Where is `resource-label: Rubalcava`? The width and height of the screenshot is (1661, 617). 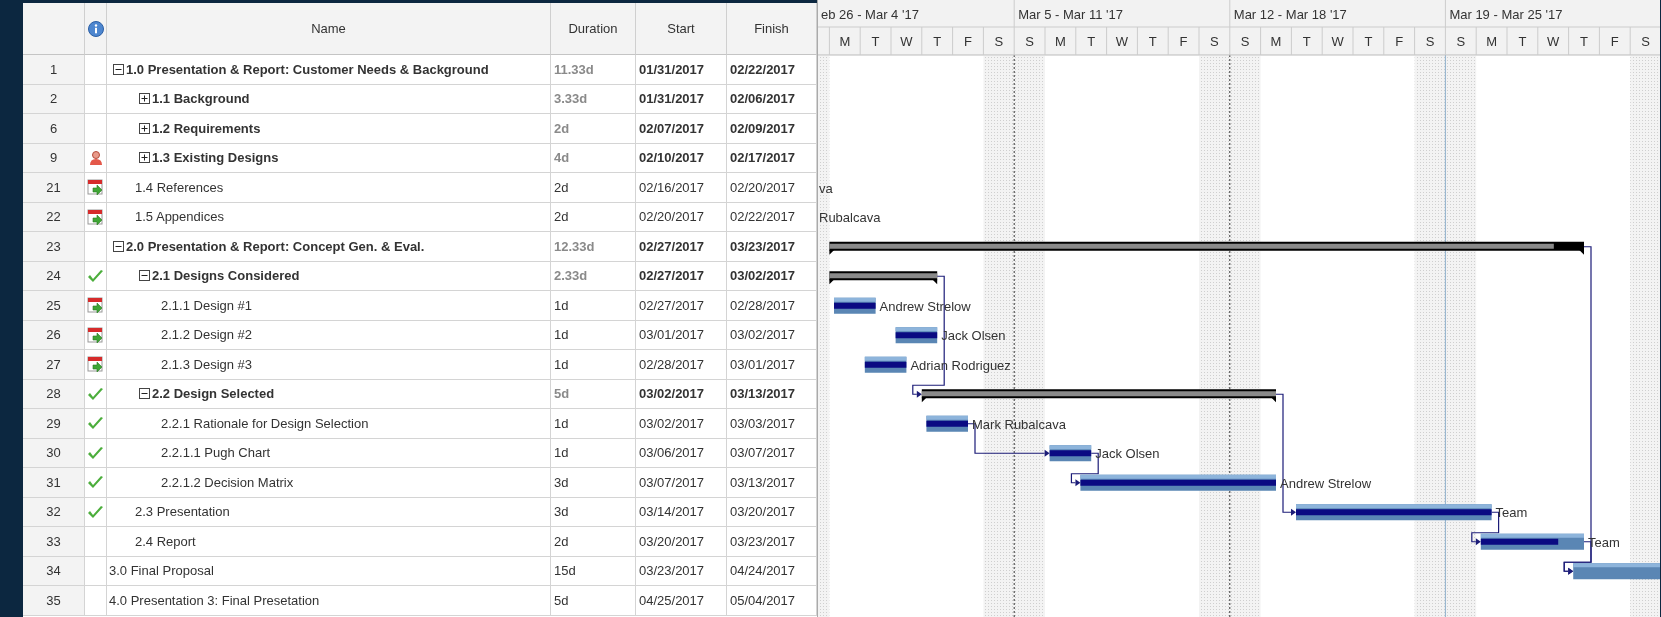
resource-label: Rubalcava is located at coordinates (850, 218).